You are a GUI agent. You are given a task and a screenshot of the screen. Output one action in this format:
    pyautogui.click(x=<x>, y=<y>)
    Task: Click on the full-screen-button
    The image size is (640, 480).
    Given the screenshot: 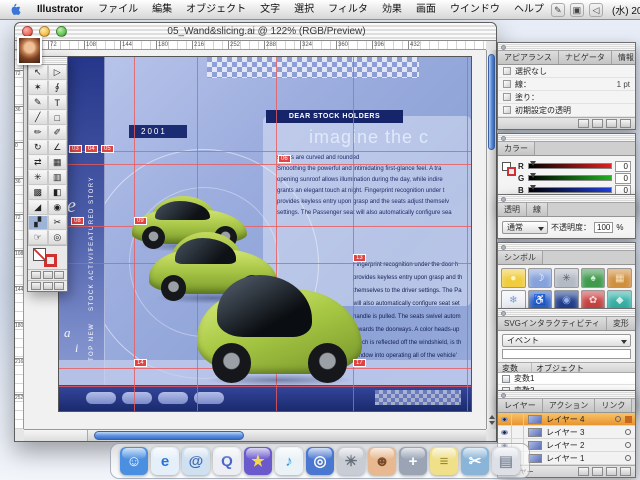 What is the action you would take?
    pyautogui.click(x=59, y=286)
    